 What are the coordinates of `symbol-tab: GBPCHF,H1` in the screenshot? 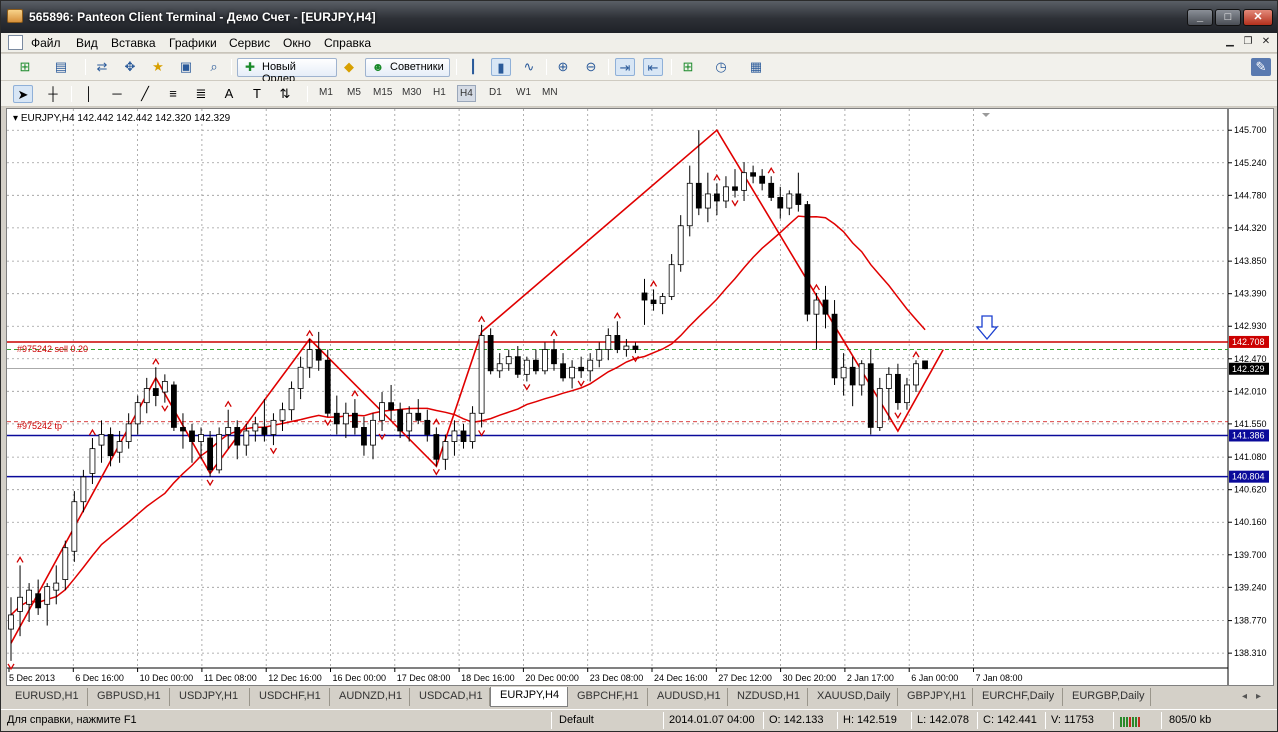 It's located at (608, 697).